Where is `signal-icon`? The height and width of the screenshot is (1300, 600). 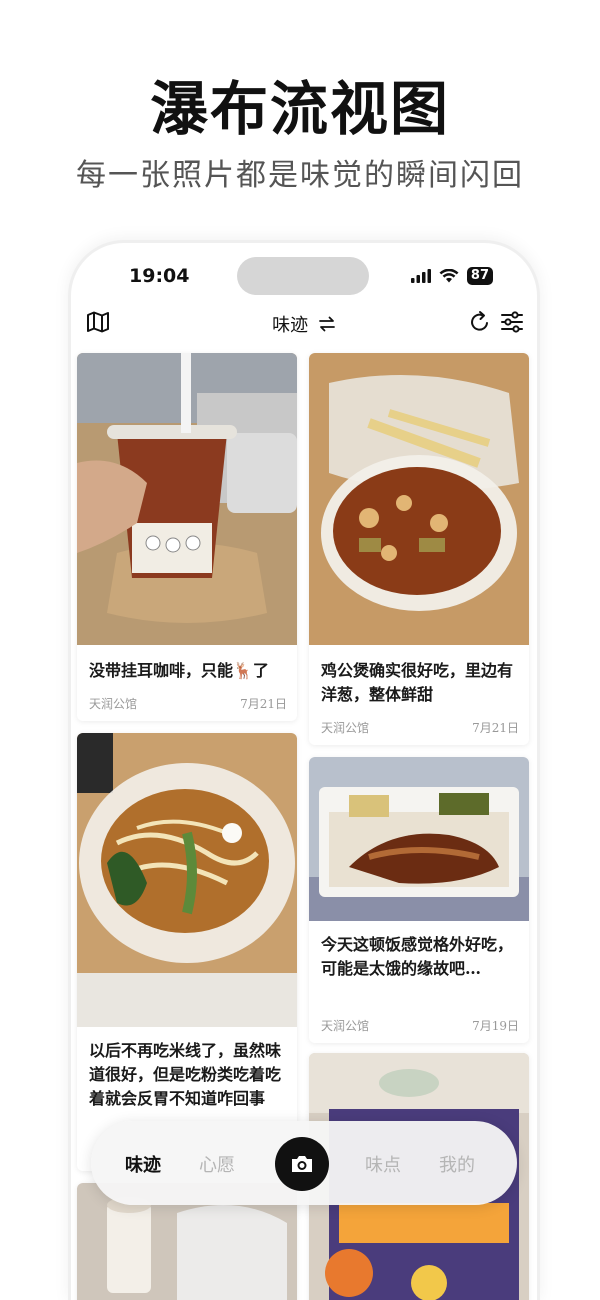
signal-icon is located at coordinates (420, 276).